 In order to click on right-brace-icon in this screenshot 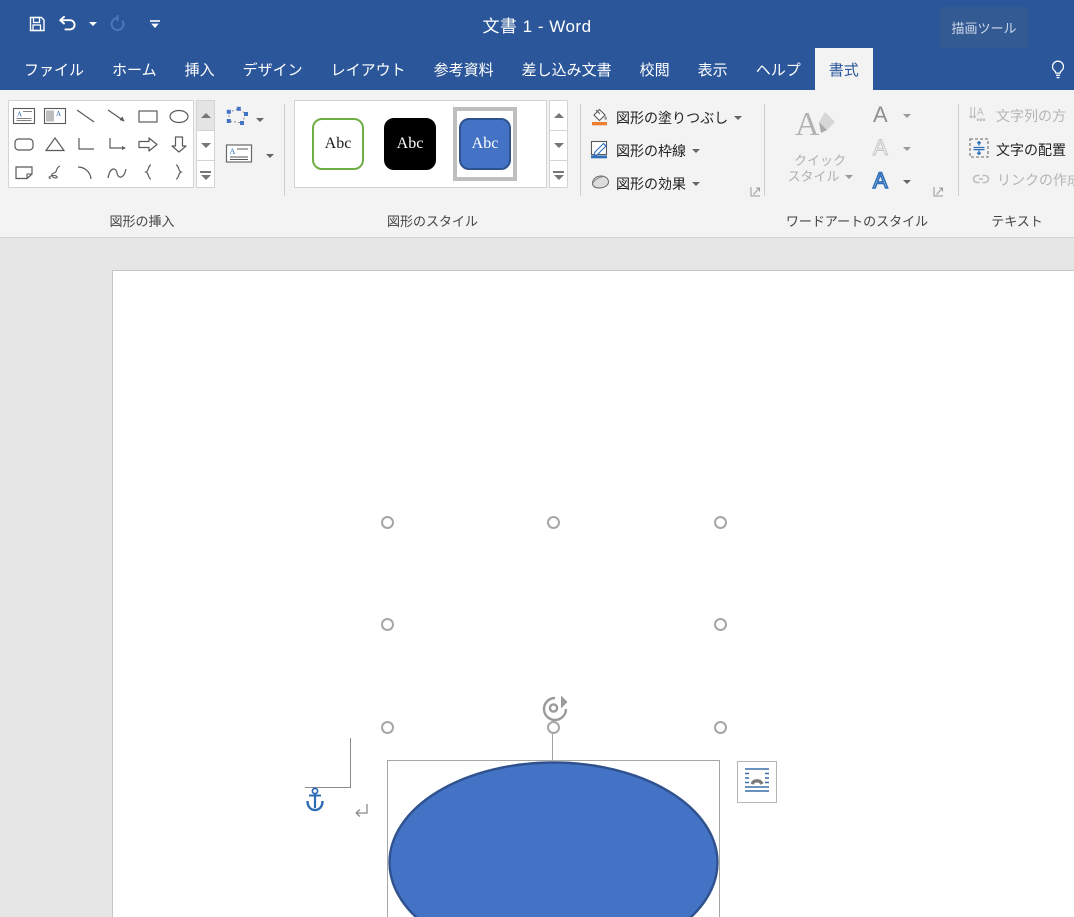, I will do `click(178, 172)`.